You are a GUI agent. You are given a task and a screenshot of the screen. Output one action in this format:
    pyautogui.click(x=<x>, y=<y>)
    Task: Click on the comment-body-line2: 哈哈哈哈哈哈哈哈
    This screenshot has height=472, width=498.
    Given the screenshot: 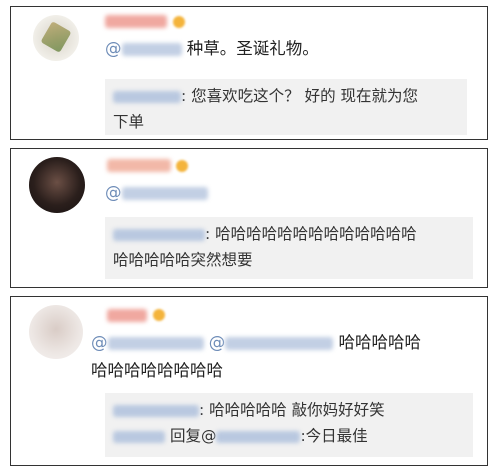 What is the action you would take?
    pyautogui.click(x=157, y=370)
    